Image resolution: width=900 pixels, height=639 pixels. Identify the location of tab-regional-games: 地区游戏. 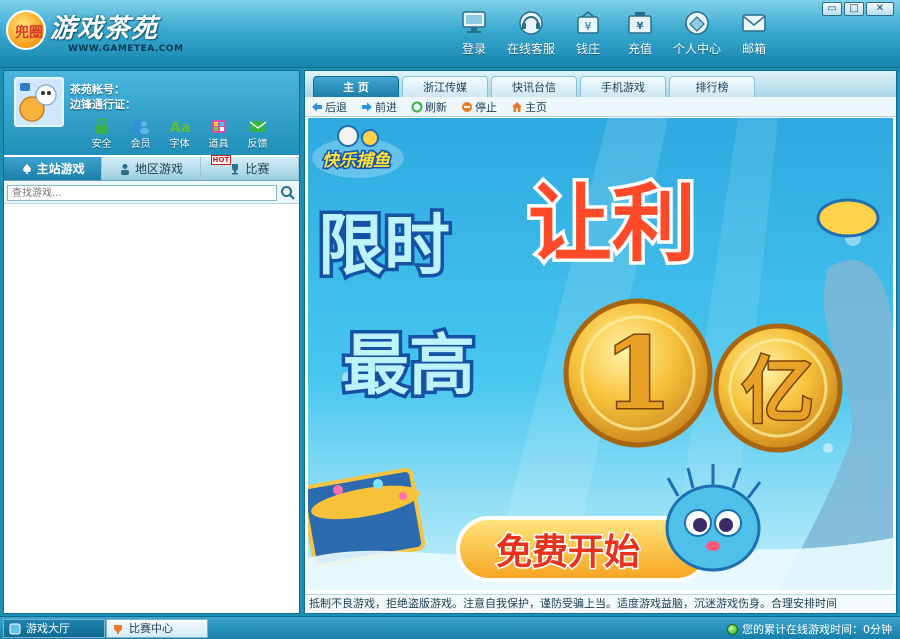
(151, 168).